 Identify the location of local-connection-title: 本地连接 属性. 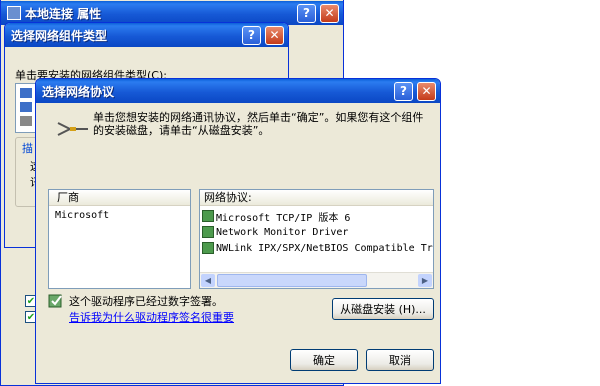
(63, 13).